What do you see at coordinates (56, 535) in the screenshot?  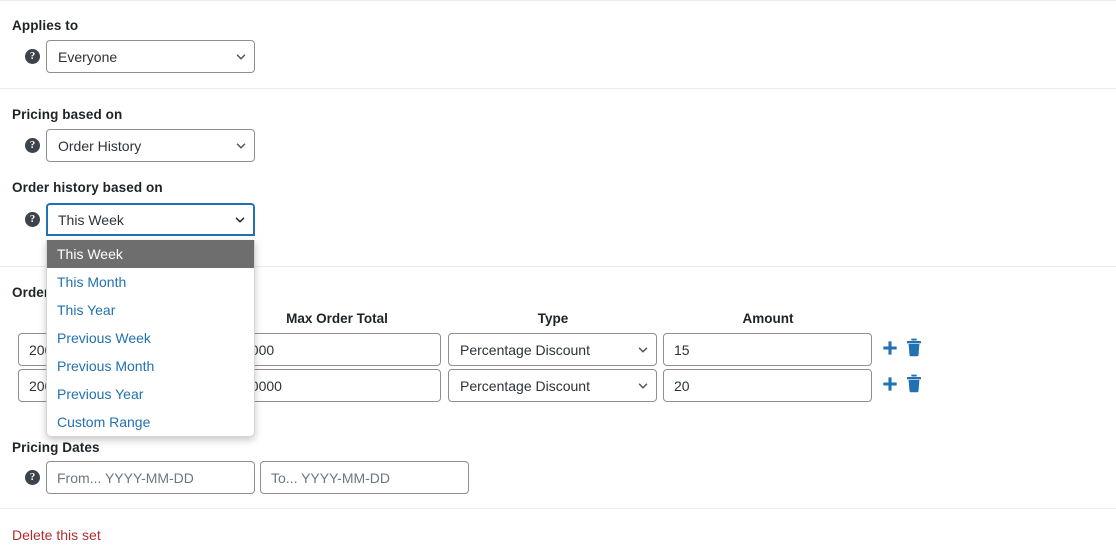 I see `delete-this-set-link: Delete this set` at bounding box center [56, 535].